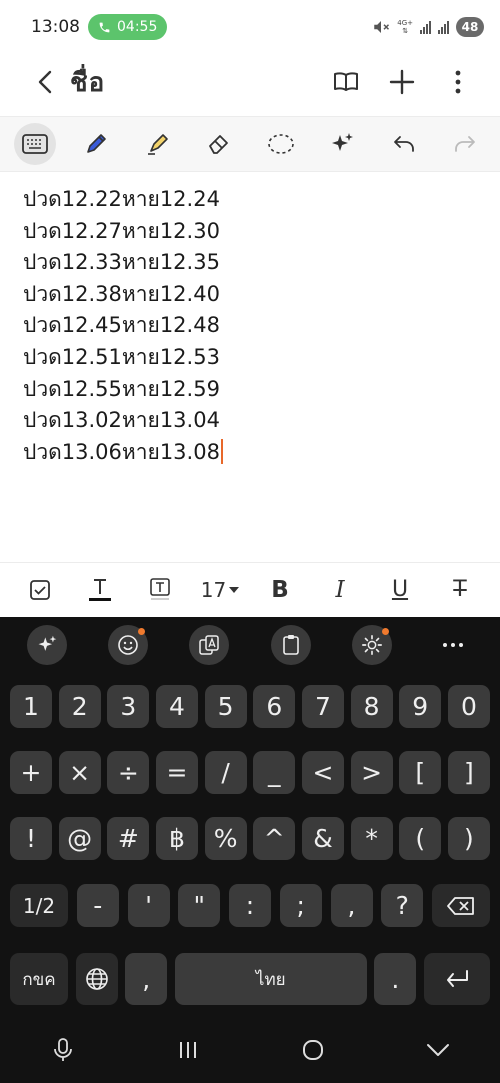  What do you see at coordinates (402, 905) in the screenshot?
I see `key: ?` at bounding box center [402, 905].